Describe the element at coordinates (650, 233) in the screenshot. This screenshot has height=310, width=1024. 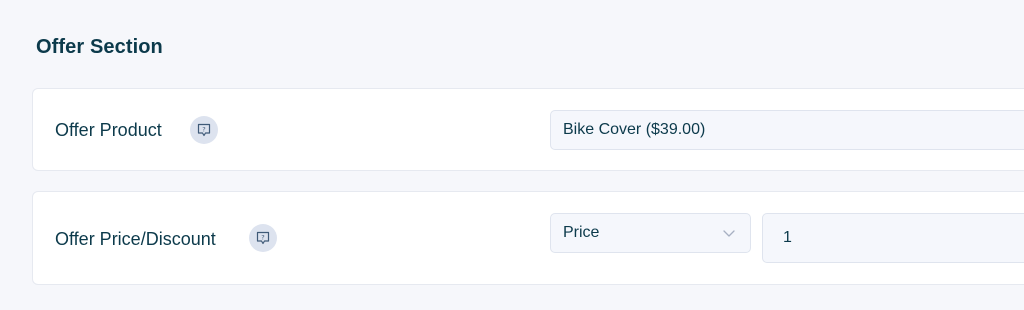
I see `price-type-select: Price` at that location.